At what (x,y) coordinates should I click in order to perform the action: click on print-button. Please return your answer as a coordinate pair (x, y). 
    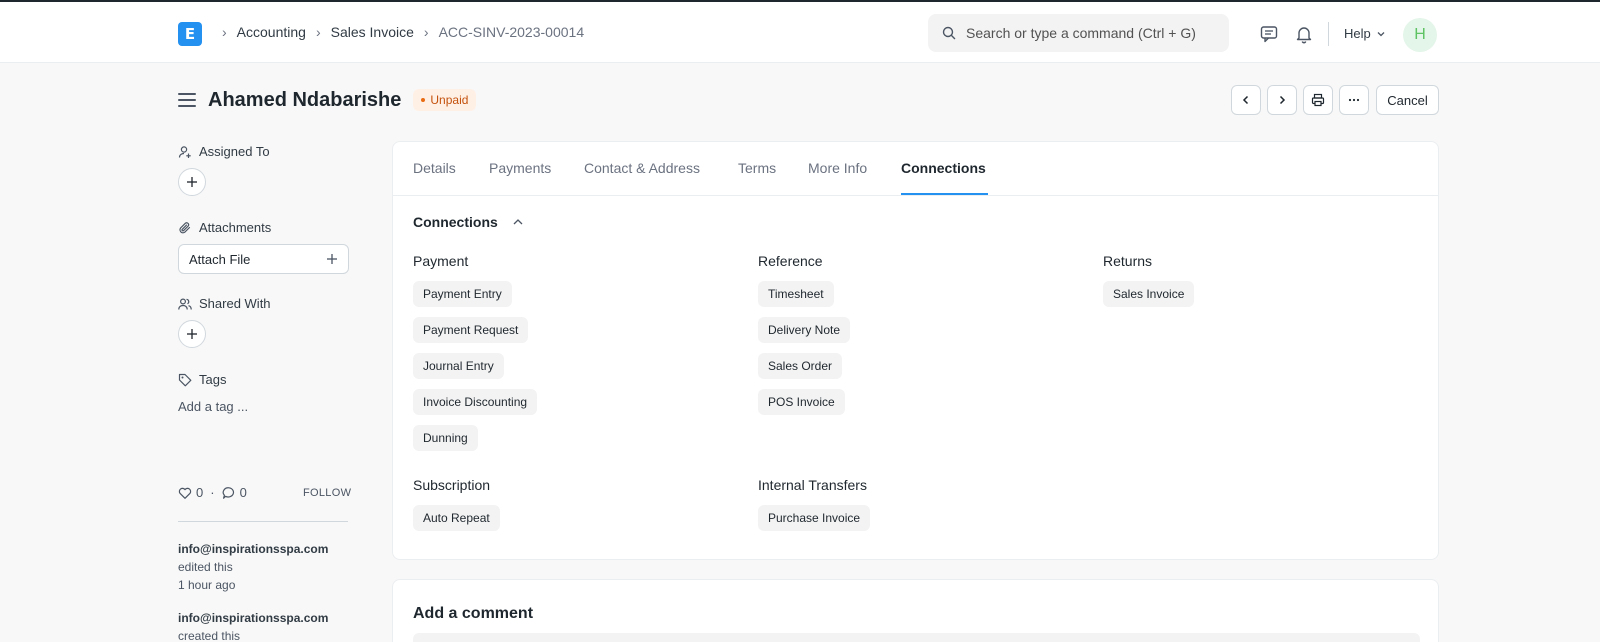
    Looking at the image, I should click on (1318, 100).